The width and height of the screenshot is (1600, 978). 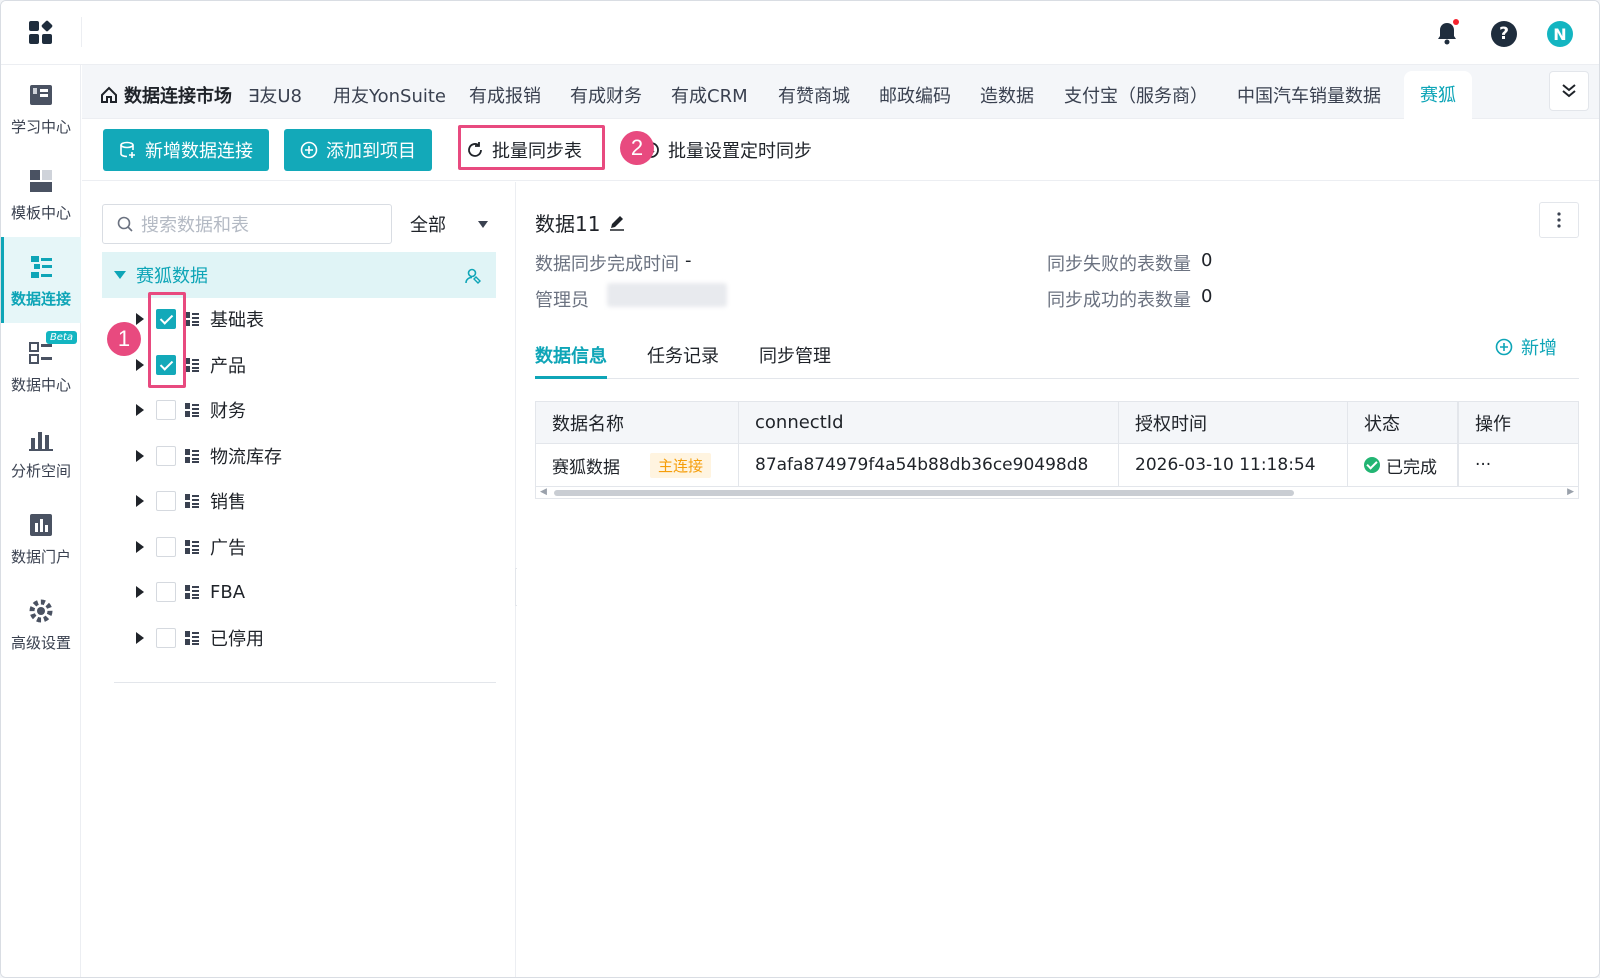 I want to click on expand-down-icon, so click(x=120, y=275).